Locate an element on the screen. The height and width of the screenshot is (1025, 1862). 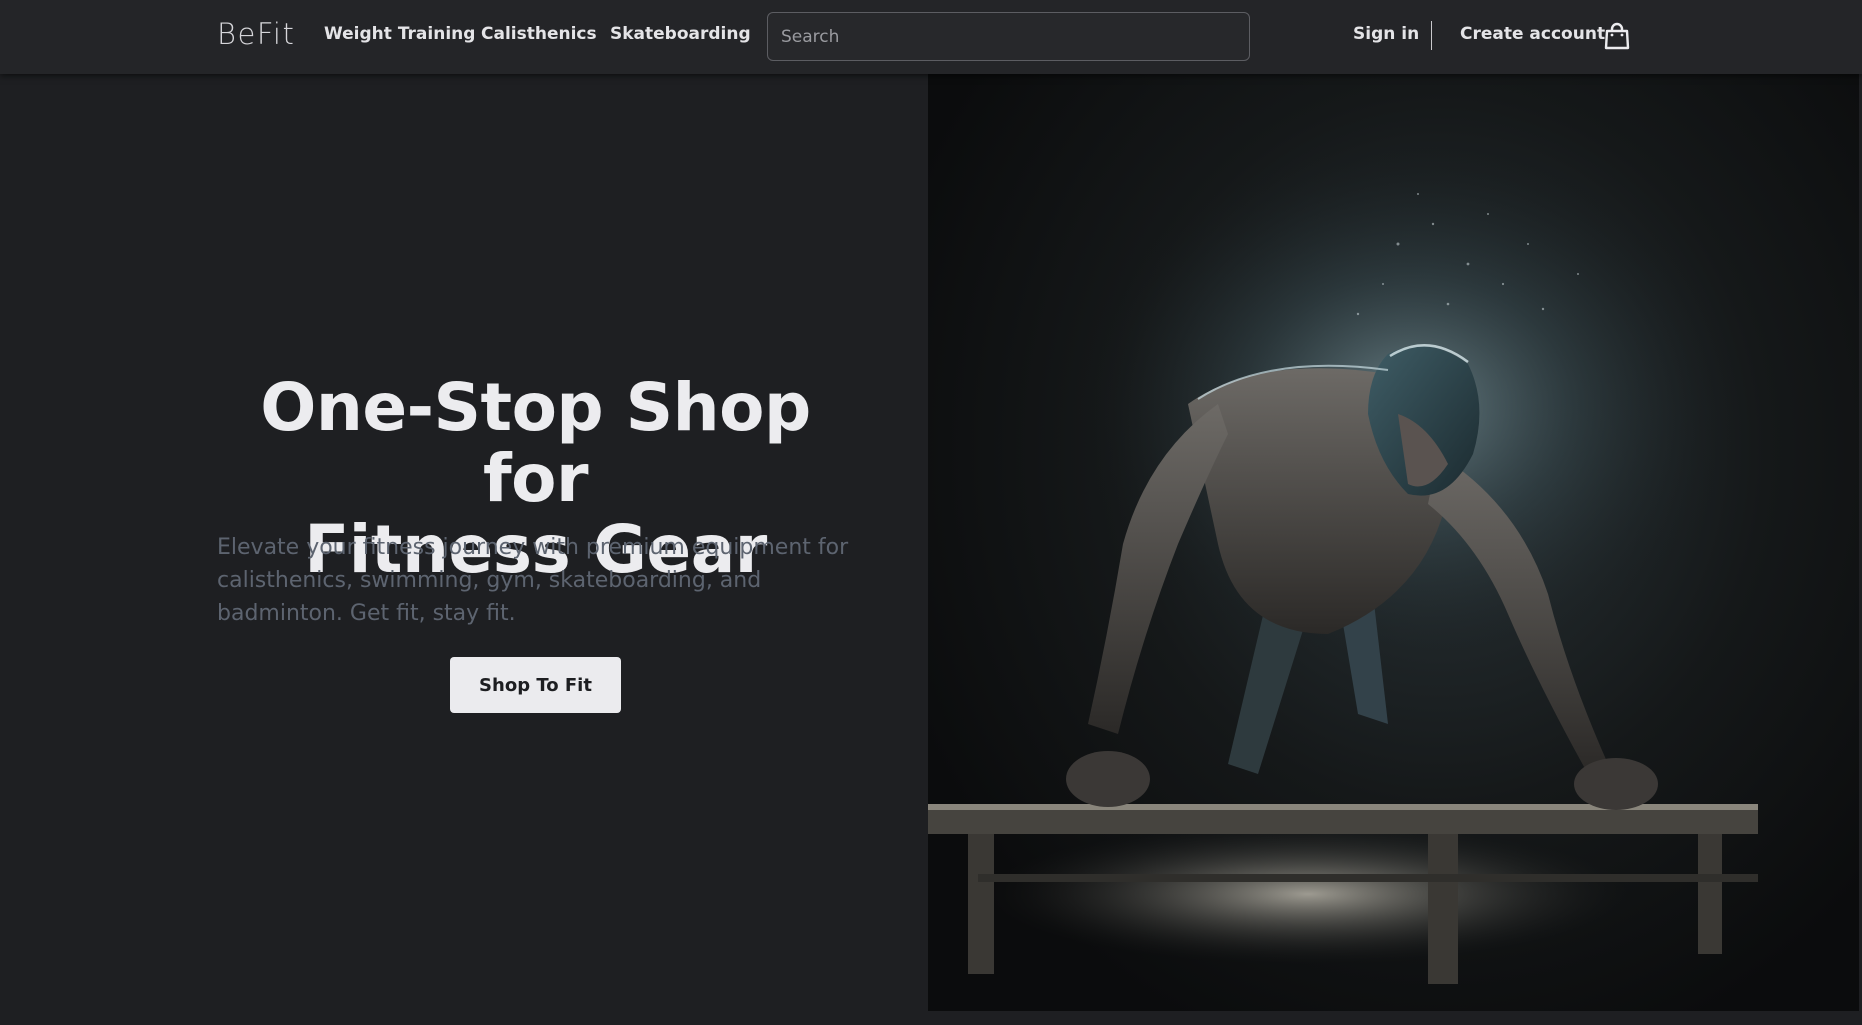
create-account-link: Create account is located at coordinates (1532, 34).